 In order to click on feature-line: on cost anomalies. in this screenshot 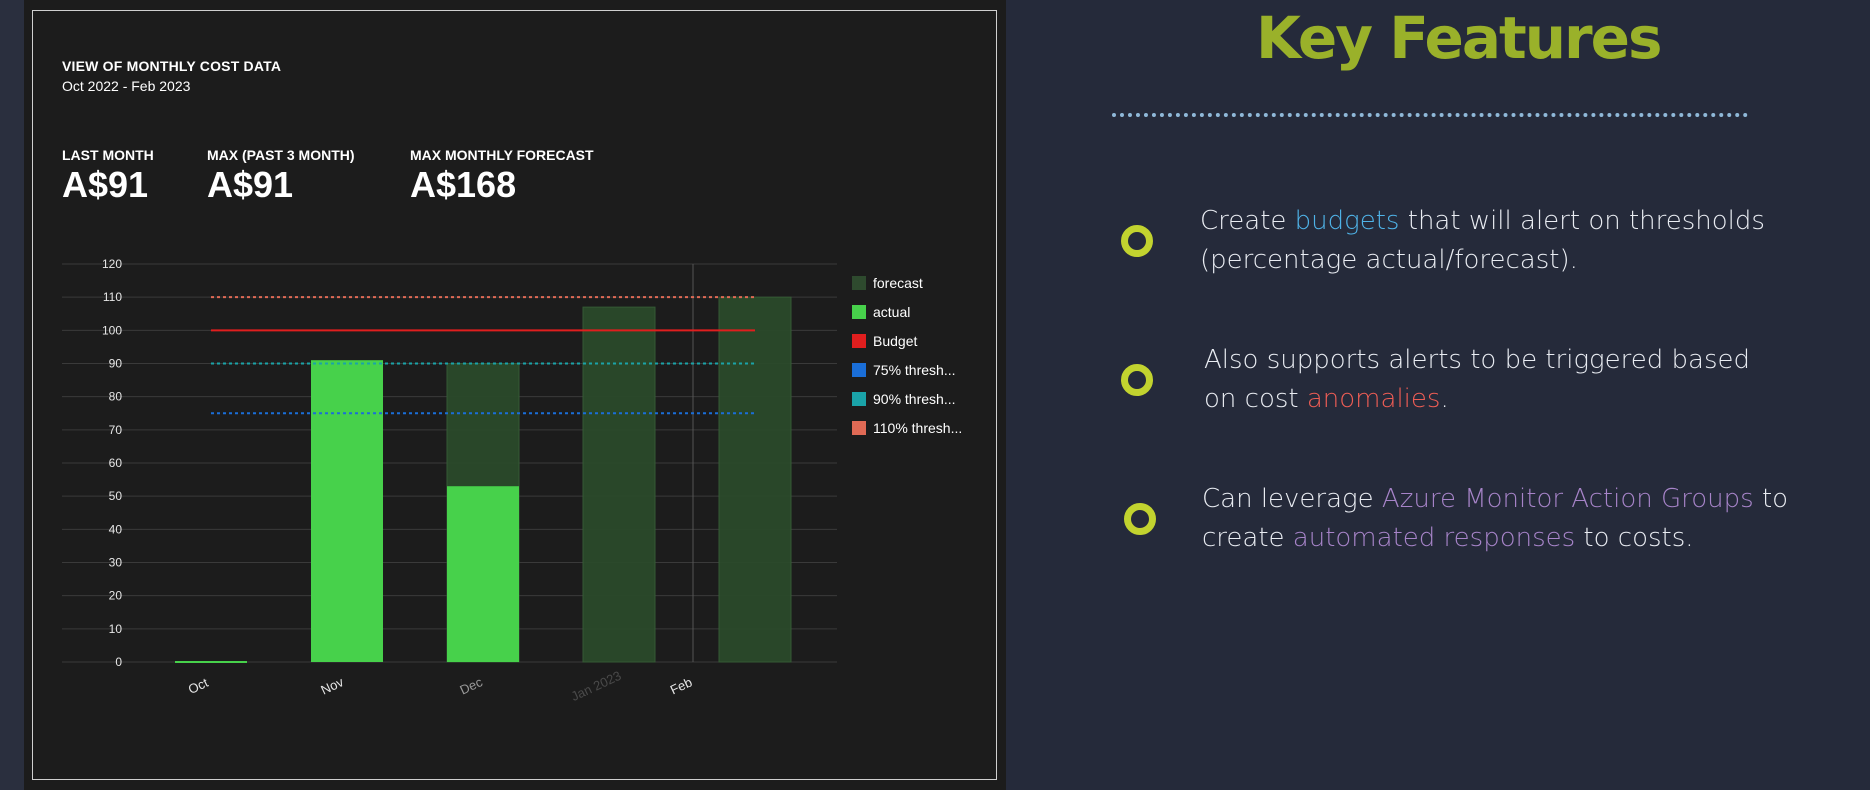, I will do `click(1326, 399)`.